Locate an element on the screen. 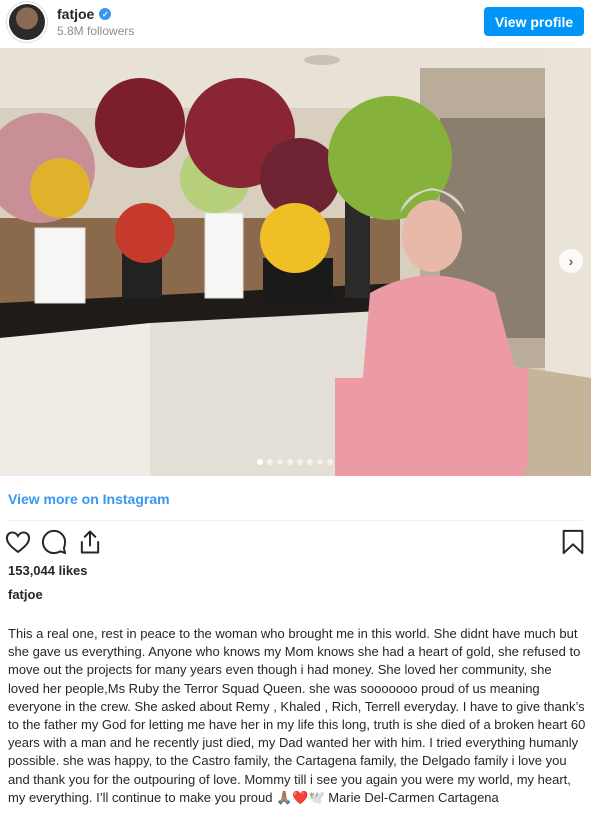 The width and height of the screenshot is (591, 825). action-bar is located at coordinates (295, 542).